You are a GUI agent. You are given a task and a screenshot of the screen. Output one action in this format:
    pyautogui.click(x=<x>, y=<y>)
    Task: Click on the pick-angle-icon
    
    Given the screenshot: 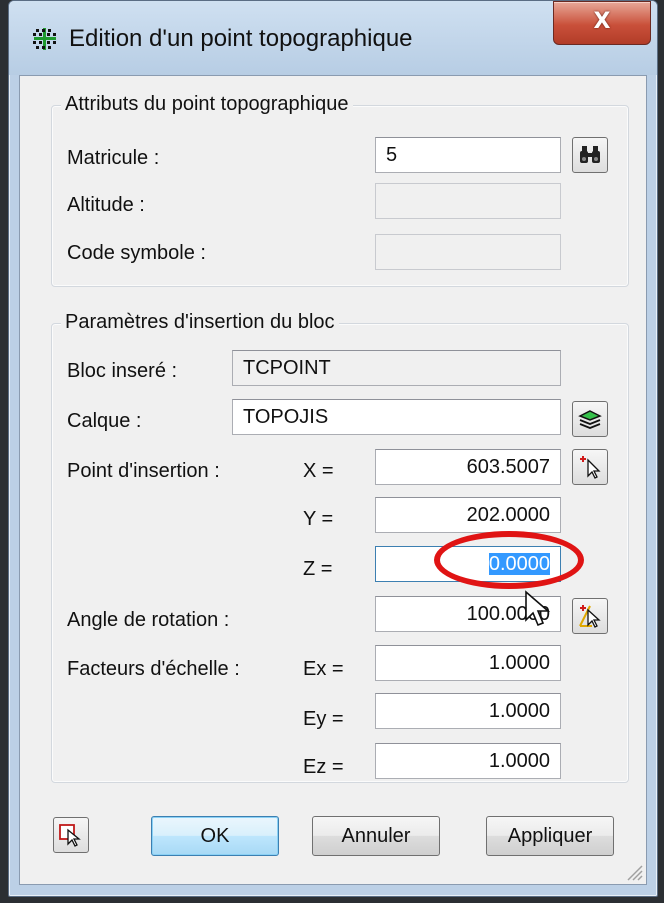 What is the action you would take?
    pyautogui.click(x=590, y=616)
    